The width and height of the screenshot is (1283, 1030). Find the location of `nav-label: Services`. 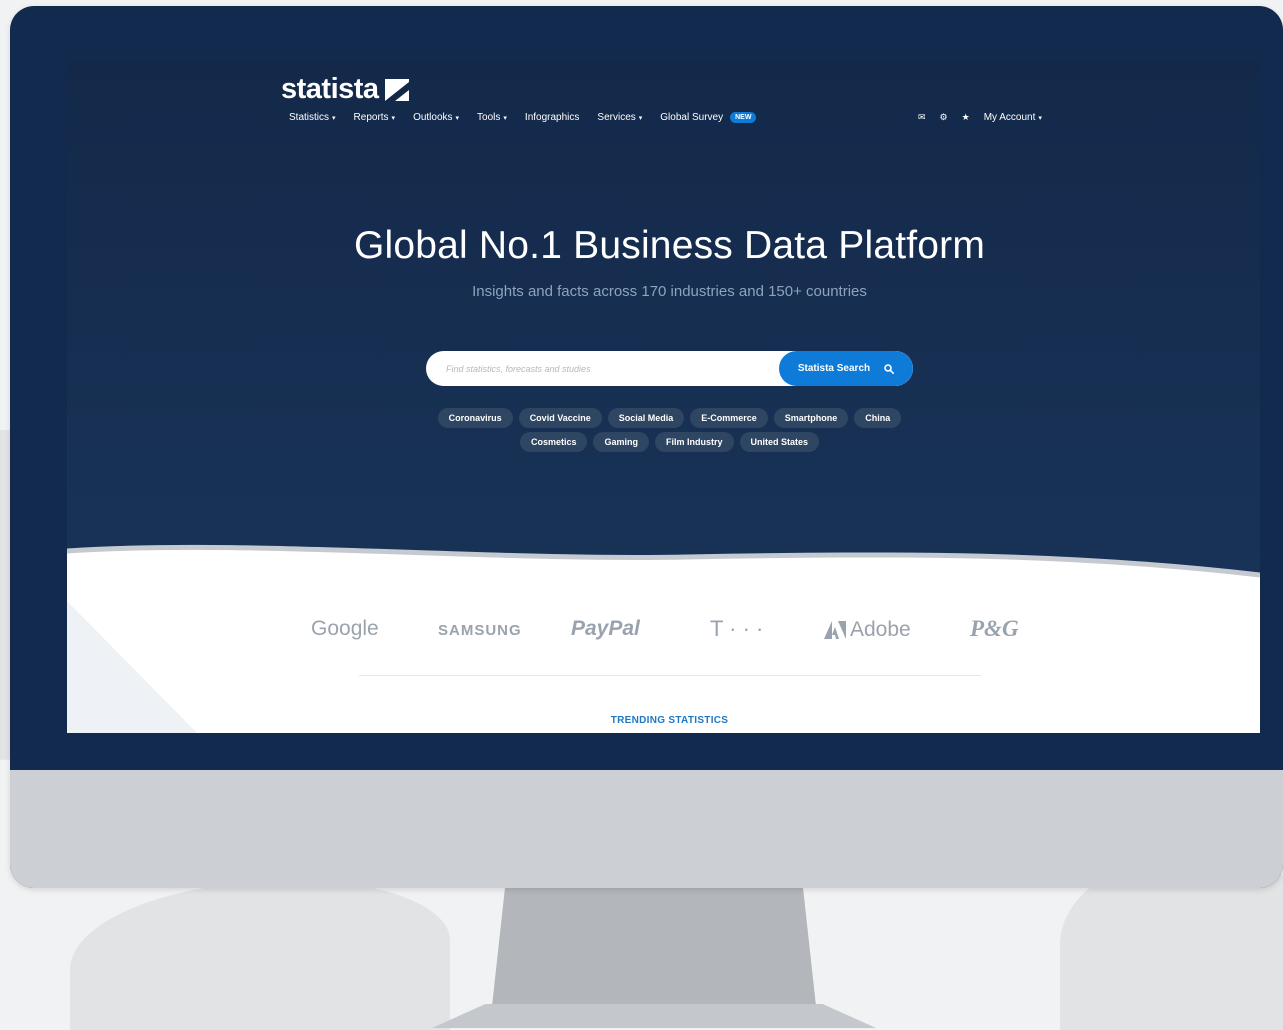

nav-label: Services is located at coordinates (616, 117).